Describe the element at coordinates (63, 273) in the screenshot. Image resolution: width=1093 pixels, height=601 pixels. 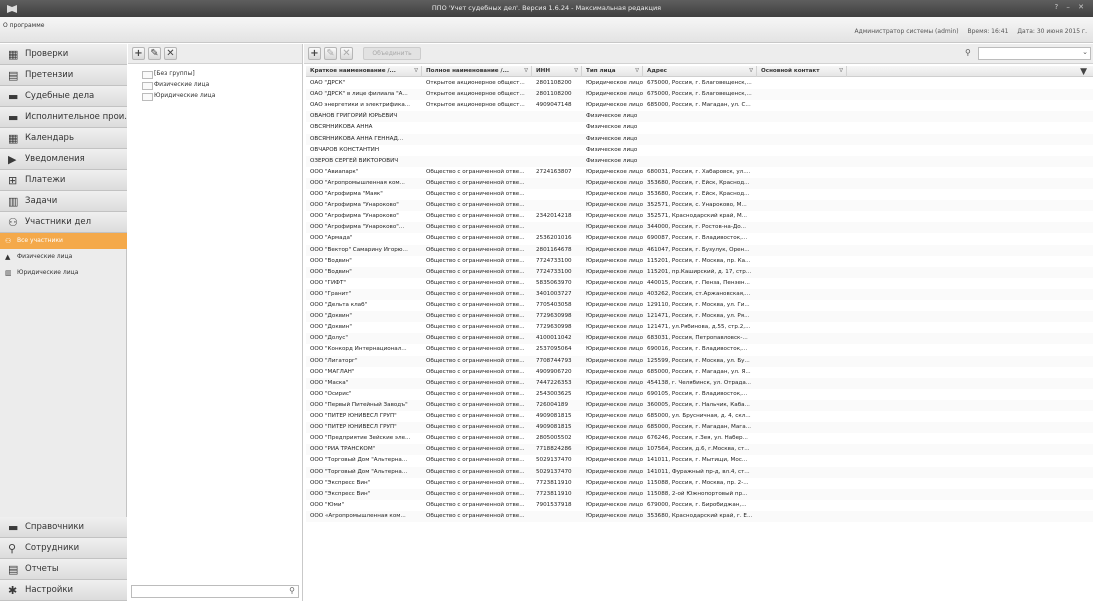
I see `nav-subitem-2: ▥ Юридические лица` at that location.